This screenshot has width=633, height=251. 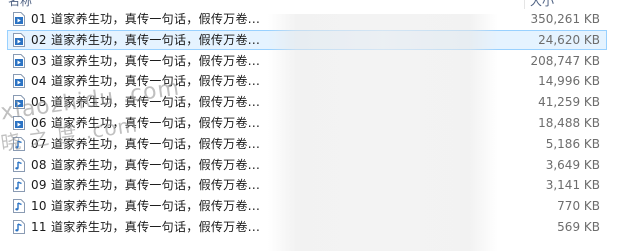 What do you see at coordinates (307, 19) in the screenshot?
I see `file-row: 01 道家养生功，真传一句话，假传万卷... 350,261 KB` at bounding box center [307, 19].